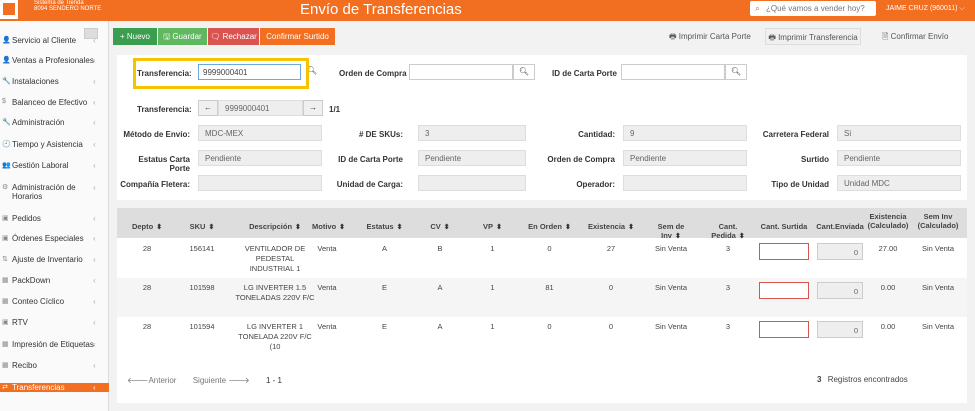  Describe the element at coordinates (182, 36) in the screenshot. I see `guardar-button: 🖫 Guardar` at that location.